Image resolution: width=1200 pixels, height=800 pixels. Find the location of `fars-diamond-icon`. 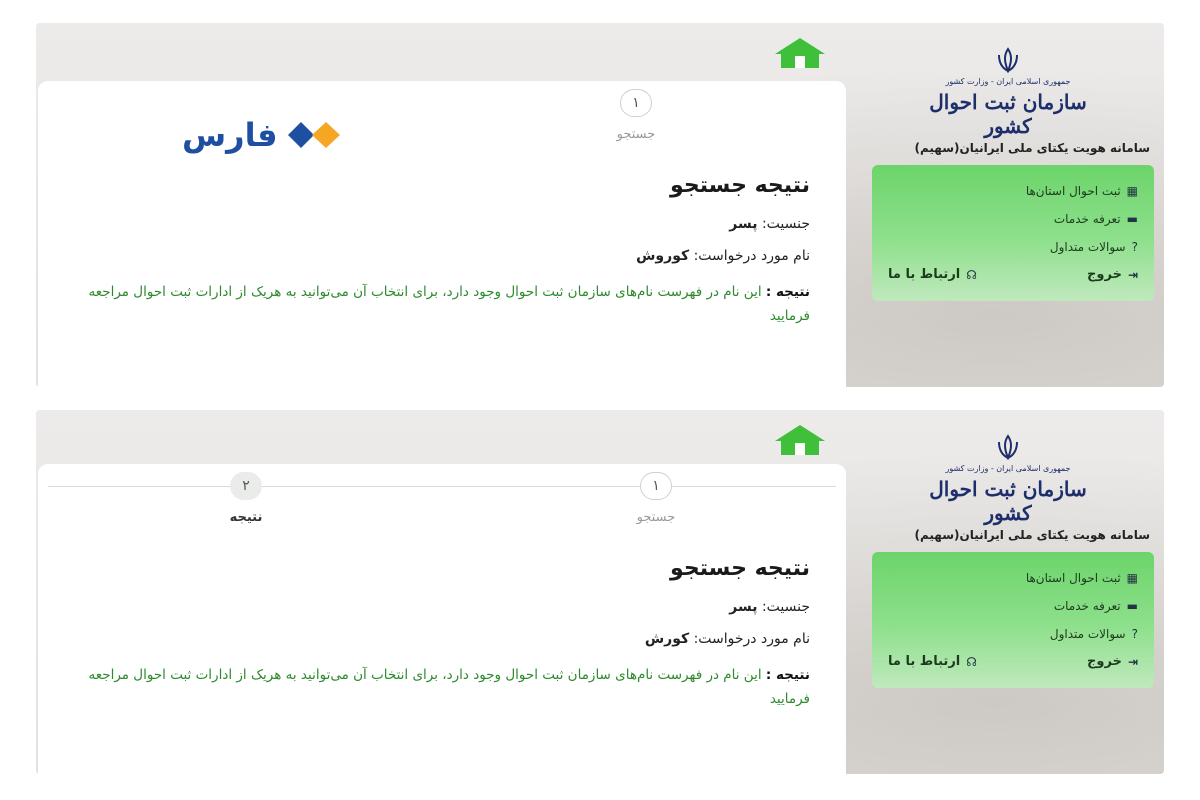

fars-diamond-icon is located at coordinates (313, 135).